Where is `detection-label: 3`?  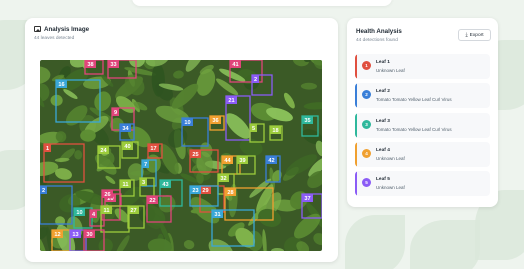 detection-label: 3 is located at coordinates (143, 183).